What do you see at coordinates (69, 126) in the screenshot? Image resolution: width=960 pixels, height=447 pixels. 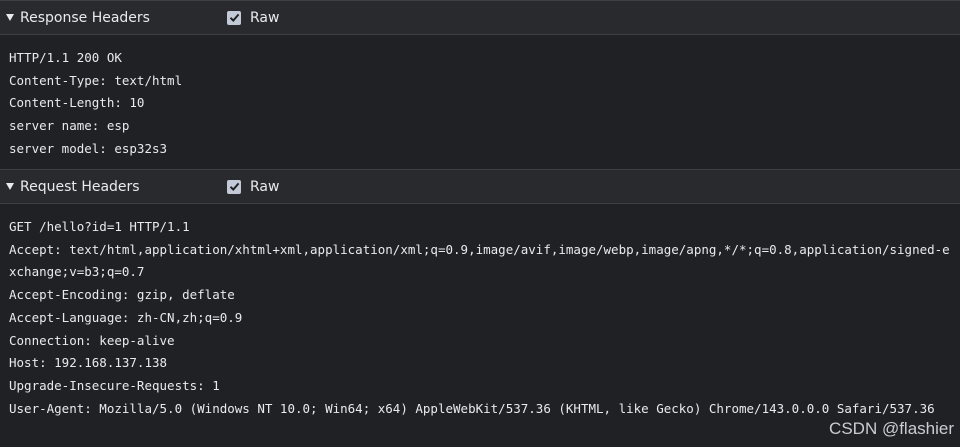 I see `header-line: server name: esp` at bounding box center [69, 126].